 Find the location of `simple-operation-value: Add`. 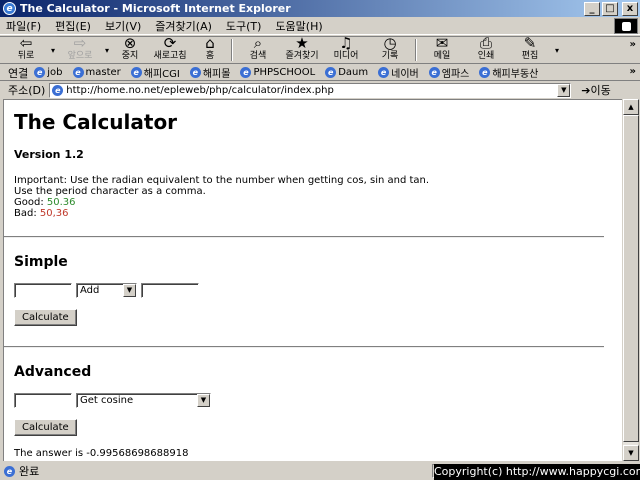

simple-operation-value: Add is located at coordinates (90, 290).